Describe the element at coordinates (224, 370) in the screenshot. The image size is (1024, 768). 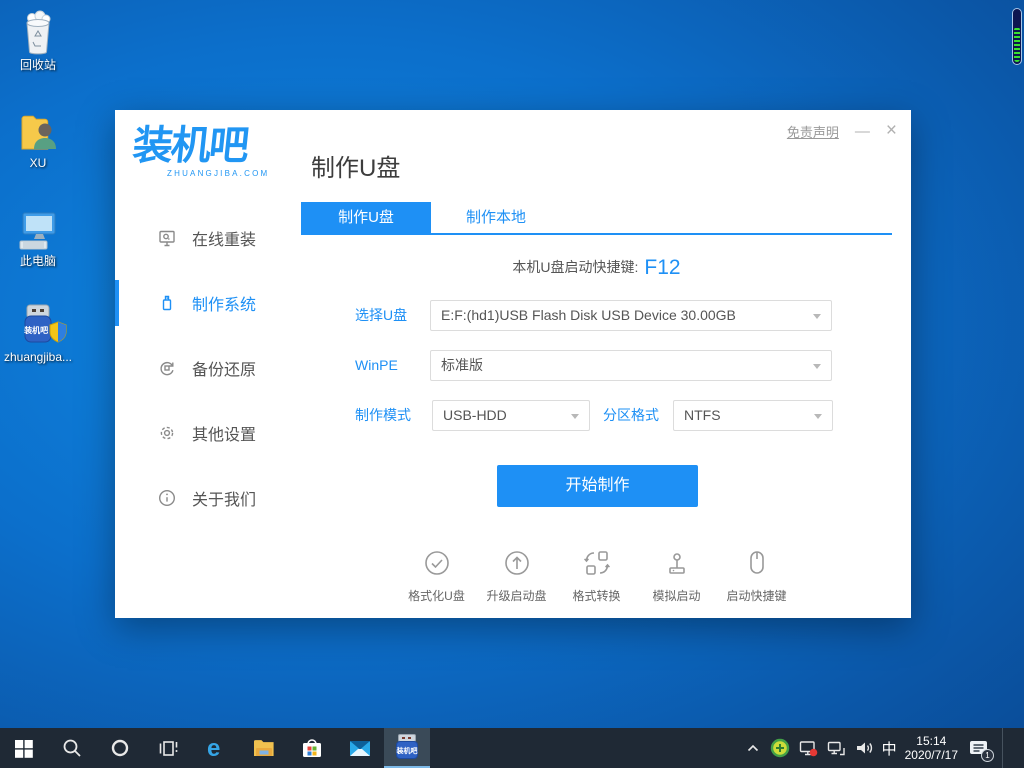
I see `sidebar-item-label: 备份还原` at that location.